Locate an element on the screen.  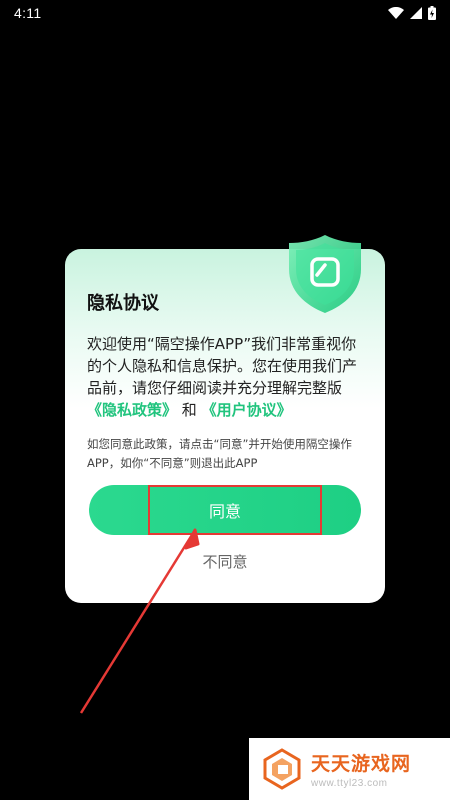
status-icons is located at coordinates (412, 13).